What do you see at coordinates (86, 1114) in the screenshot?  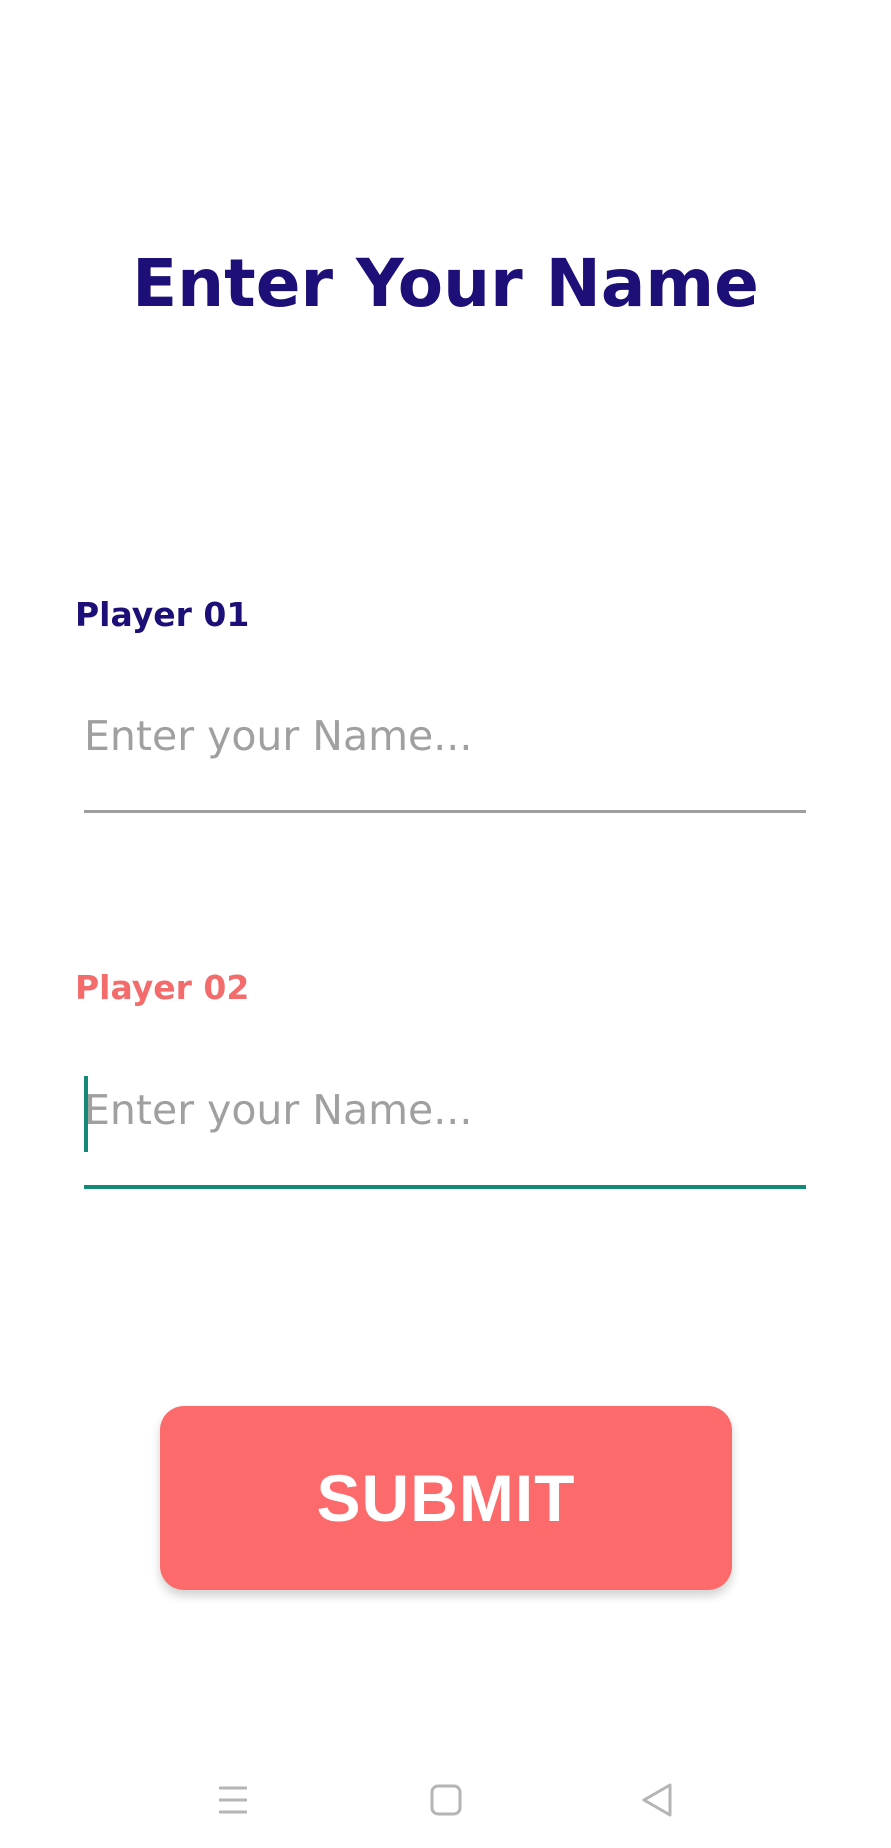 I see `text-cursor` at bounding box center [86, 1114].